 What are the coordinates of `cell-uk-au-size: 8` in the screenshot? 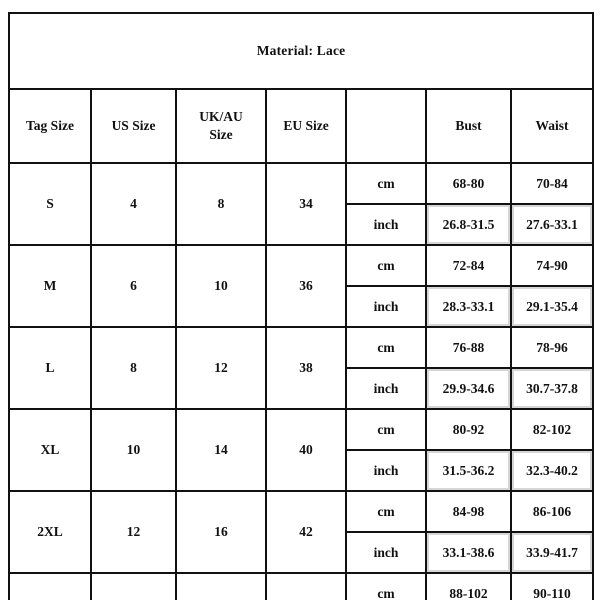 It's located at (221, 204).